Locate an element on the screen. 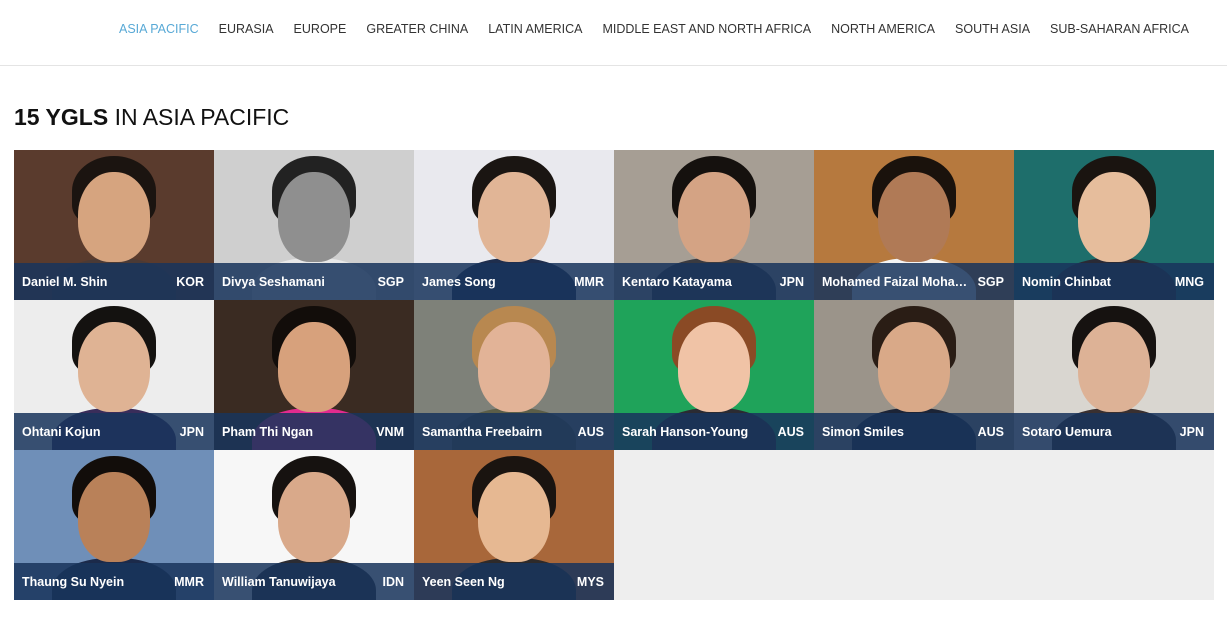 The image size is (1227, 623). person-name: Sarah Hanson-Young is located at coordinates (685, 432).